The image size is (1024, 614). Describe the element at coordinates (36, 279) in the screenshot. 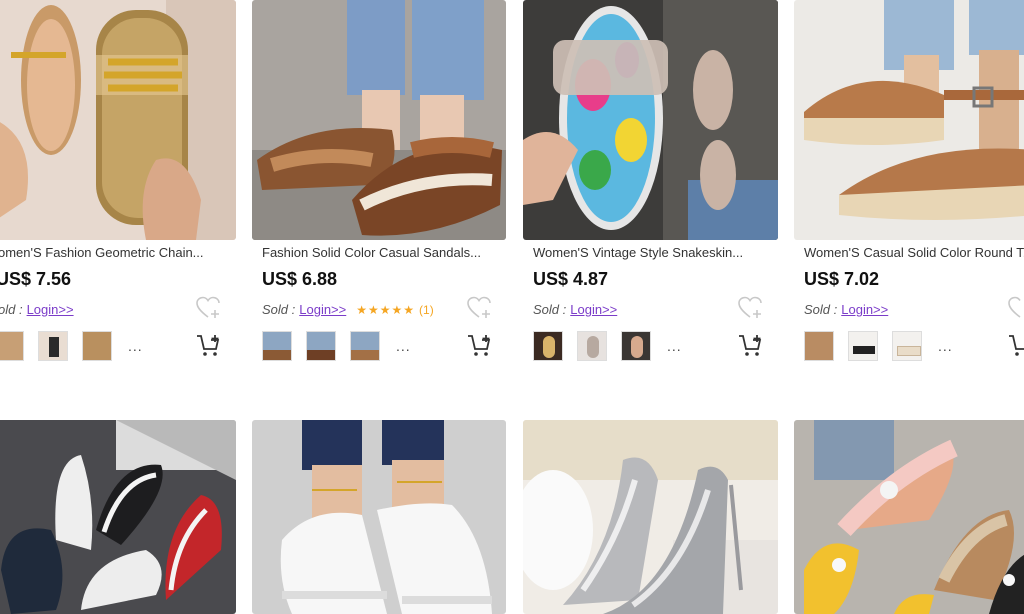

I see `product-price: US$ 7.56` at that location.